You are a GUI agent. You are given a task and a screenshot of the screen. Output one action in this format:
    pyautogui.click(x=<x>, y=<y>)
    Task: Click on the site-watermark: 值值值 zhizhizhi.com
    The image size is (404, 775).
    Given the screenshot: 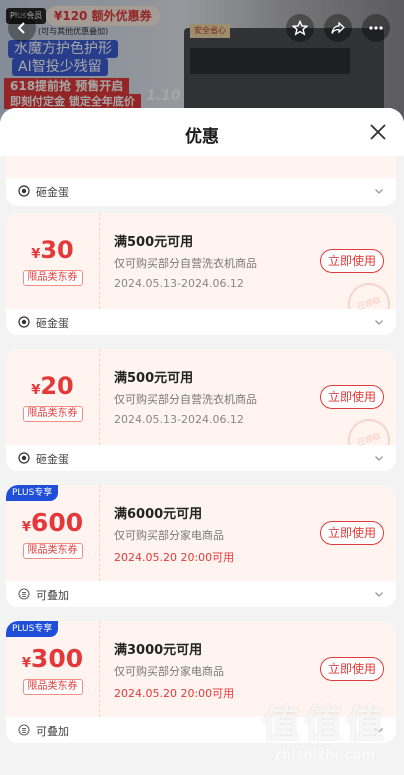 What is the action you would take?
    pyautogui.click(x=325, y=728)
    